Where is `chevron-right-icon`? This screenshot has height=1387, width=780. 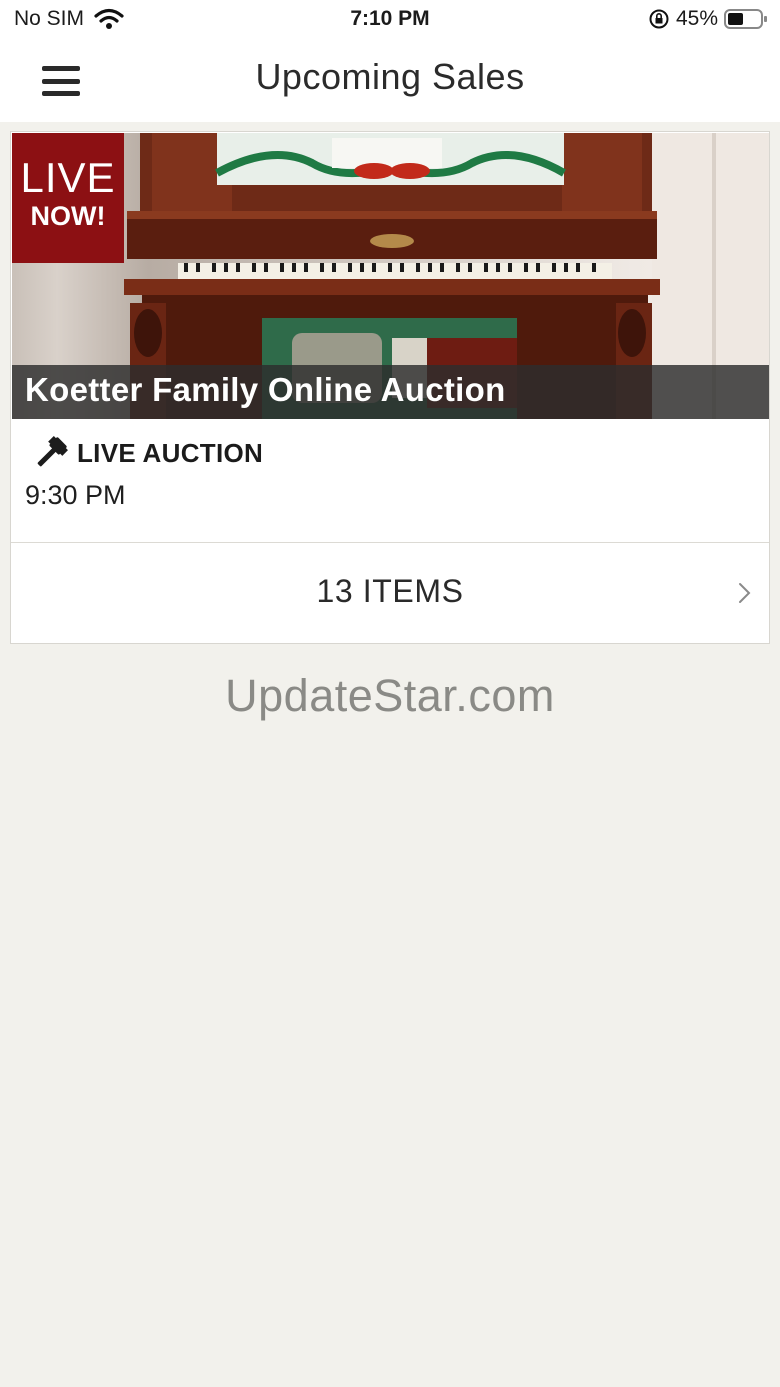
chevron-right-icon is located at coordinates (745, 593).